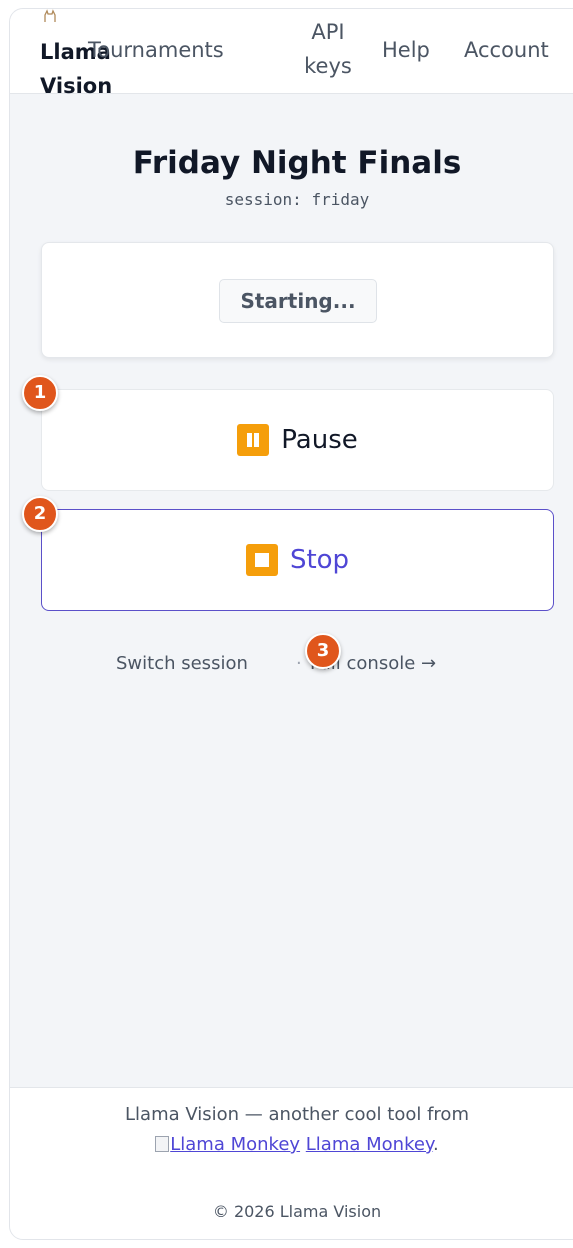 The image size is (573, 1248). What do you see at coordinates (261, 560) in the screenshot?
I see `stop-icon` at bounding box center [261, 560].